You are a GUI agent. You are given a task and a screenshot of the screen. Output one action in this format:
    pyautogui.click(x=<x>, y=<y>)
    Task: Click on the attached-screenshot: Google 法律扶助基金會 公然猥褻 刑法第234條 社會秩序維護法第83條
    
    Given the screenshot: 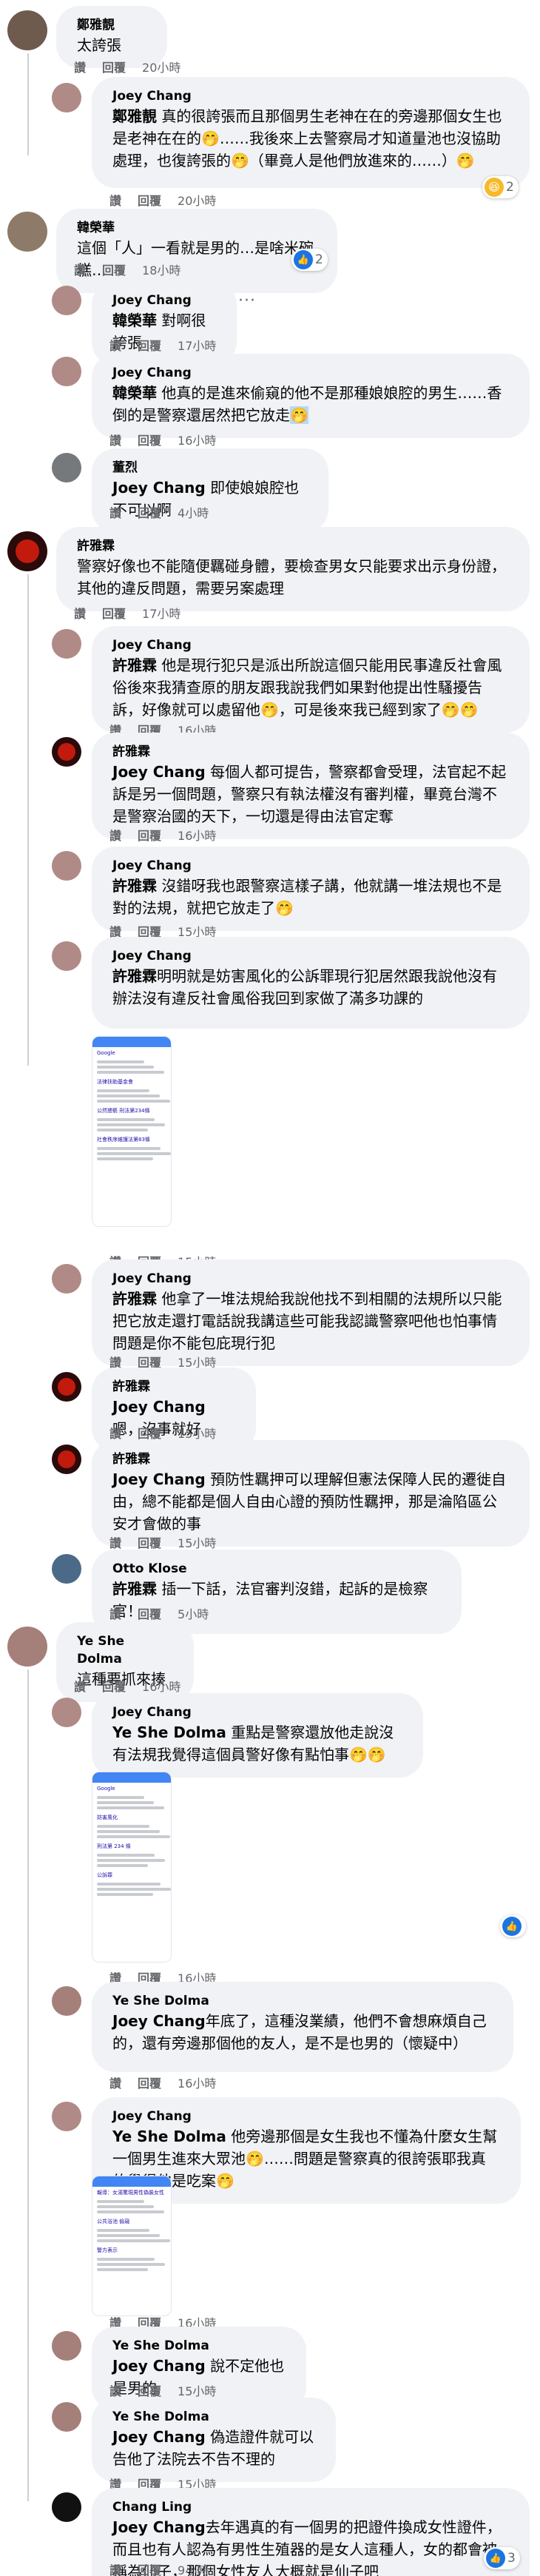 What is the action you would take?
    pyautogui.click(x=132, y=1131)
    